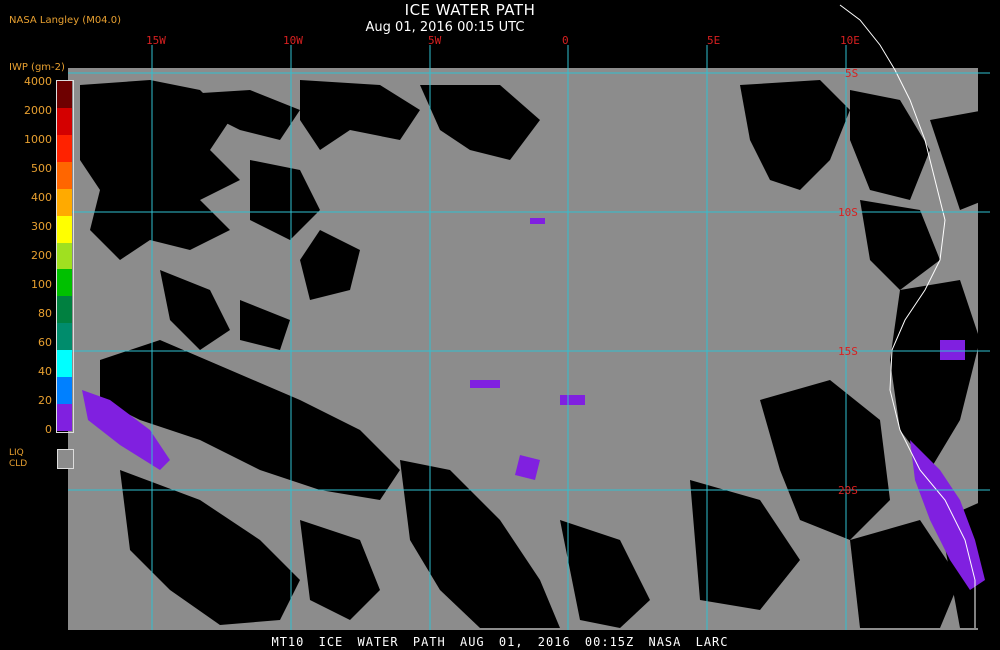 The image size is (1000, 650). Describe the element at coordinates (48, 429) in the screenshot. I see `legend-tick-label: 0` at that location.